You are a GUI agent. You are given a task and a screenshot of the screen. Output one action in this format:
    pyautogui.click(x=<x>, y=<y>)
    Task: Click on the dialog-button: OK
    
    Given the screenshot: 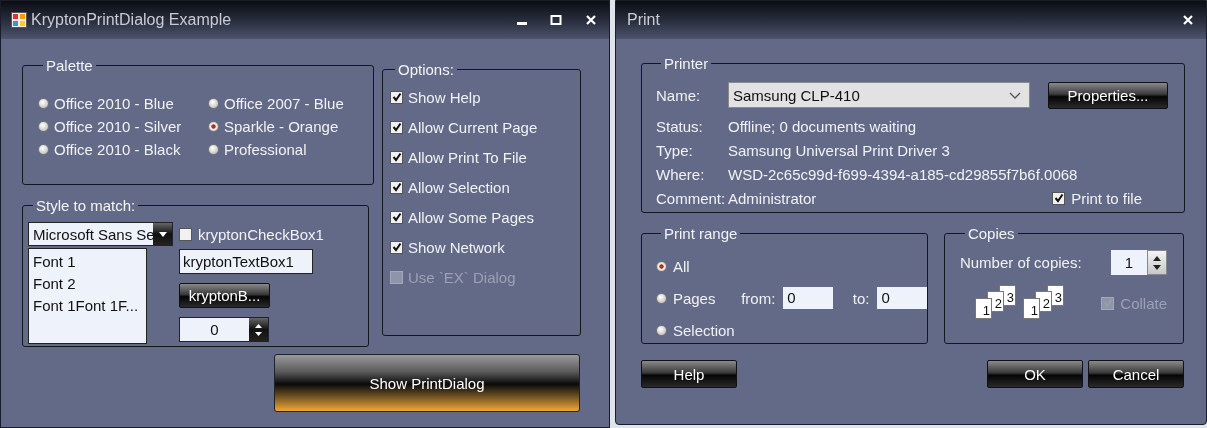 What is the action you would take?
    pyautogui.click(x=1035, y=374)
    